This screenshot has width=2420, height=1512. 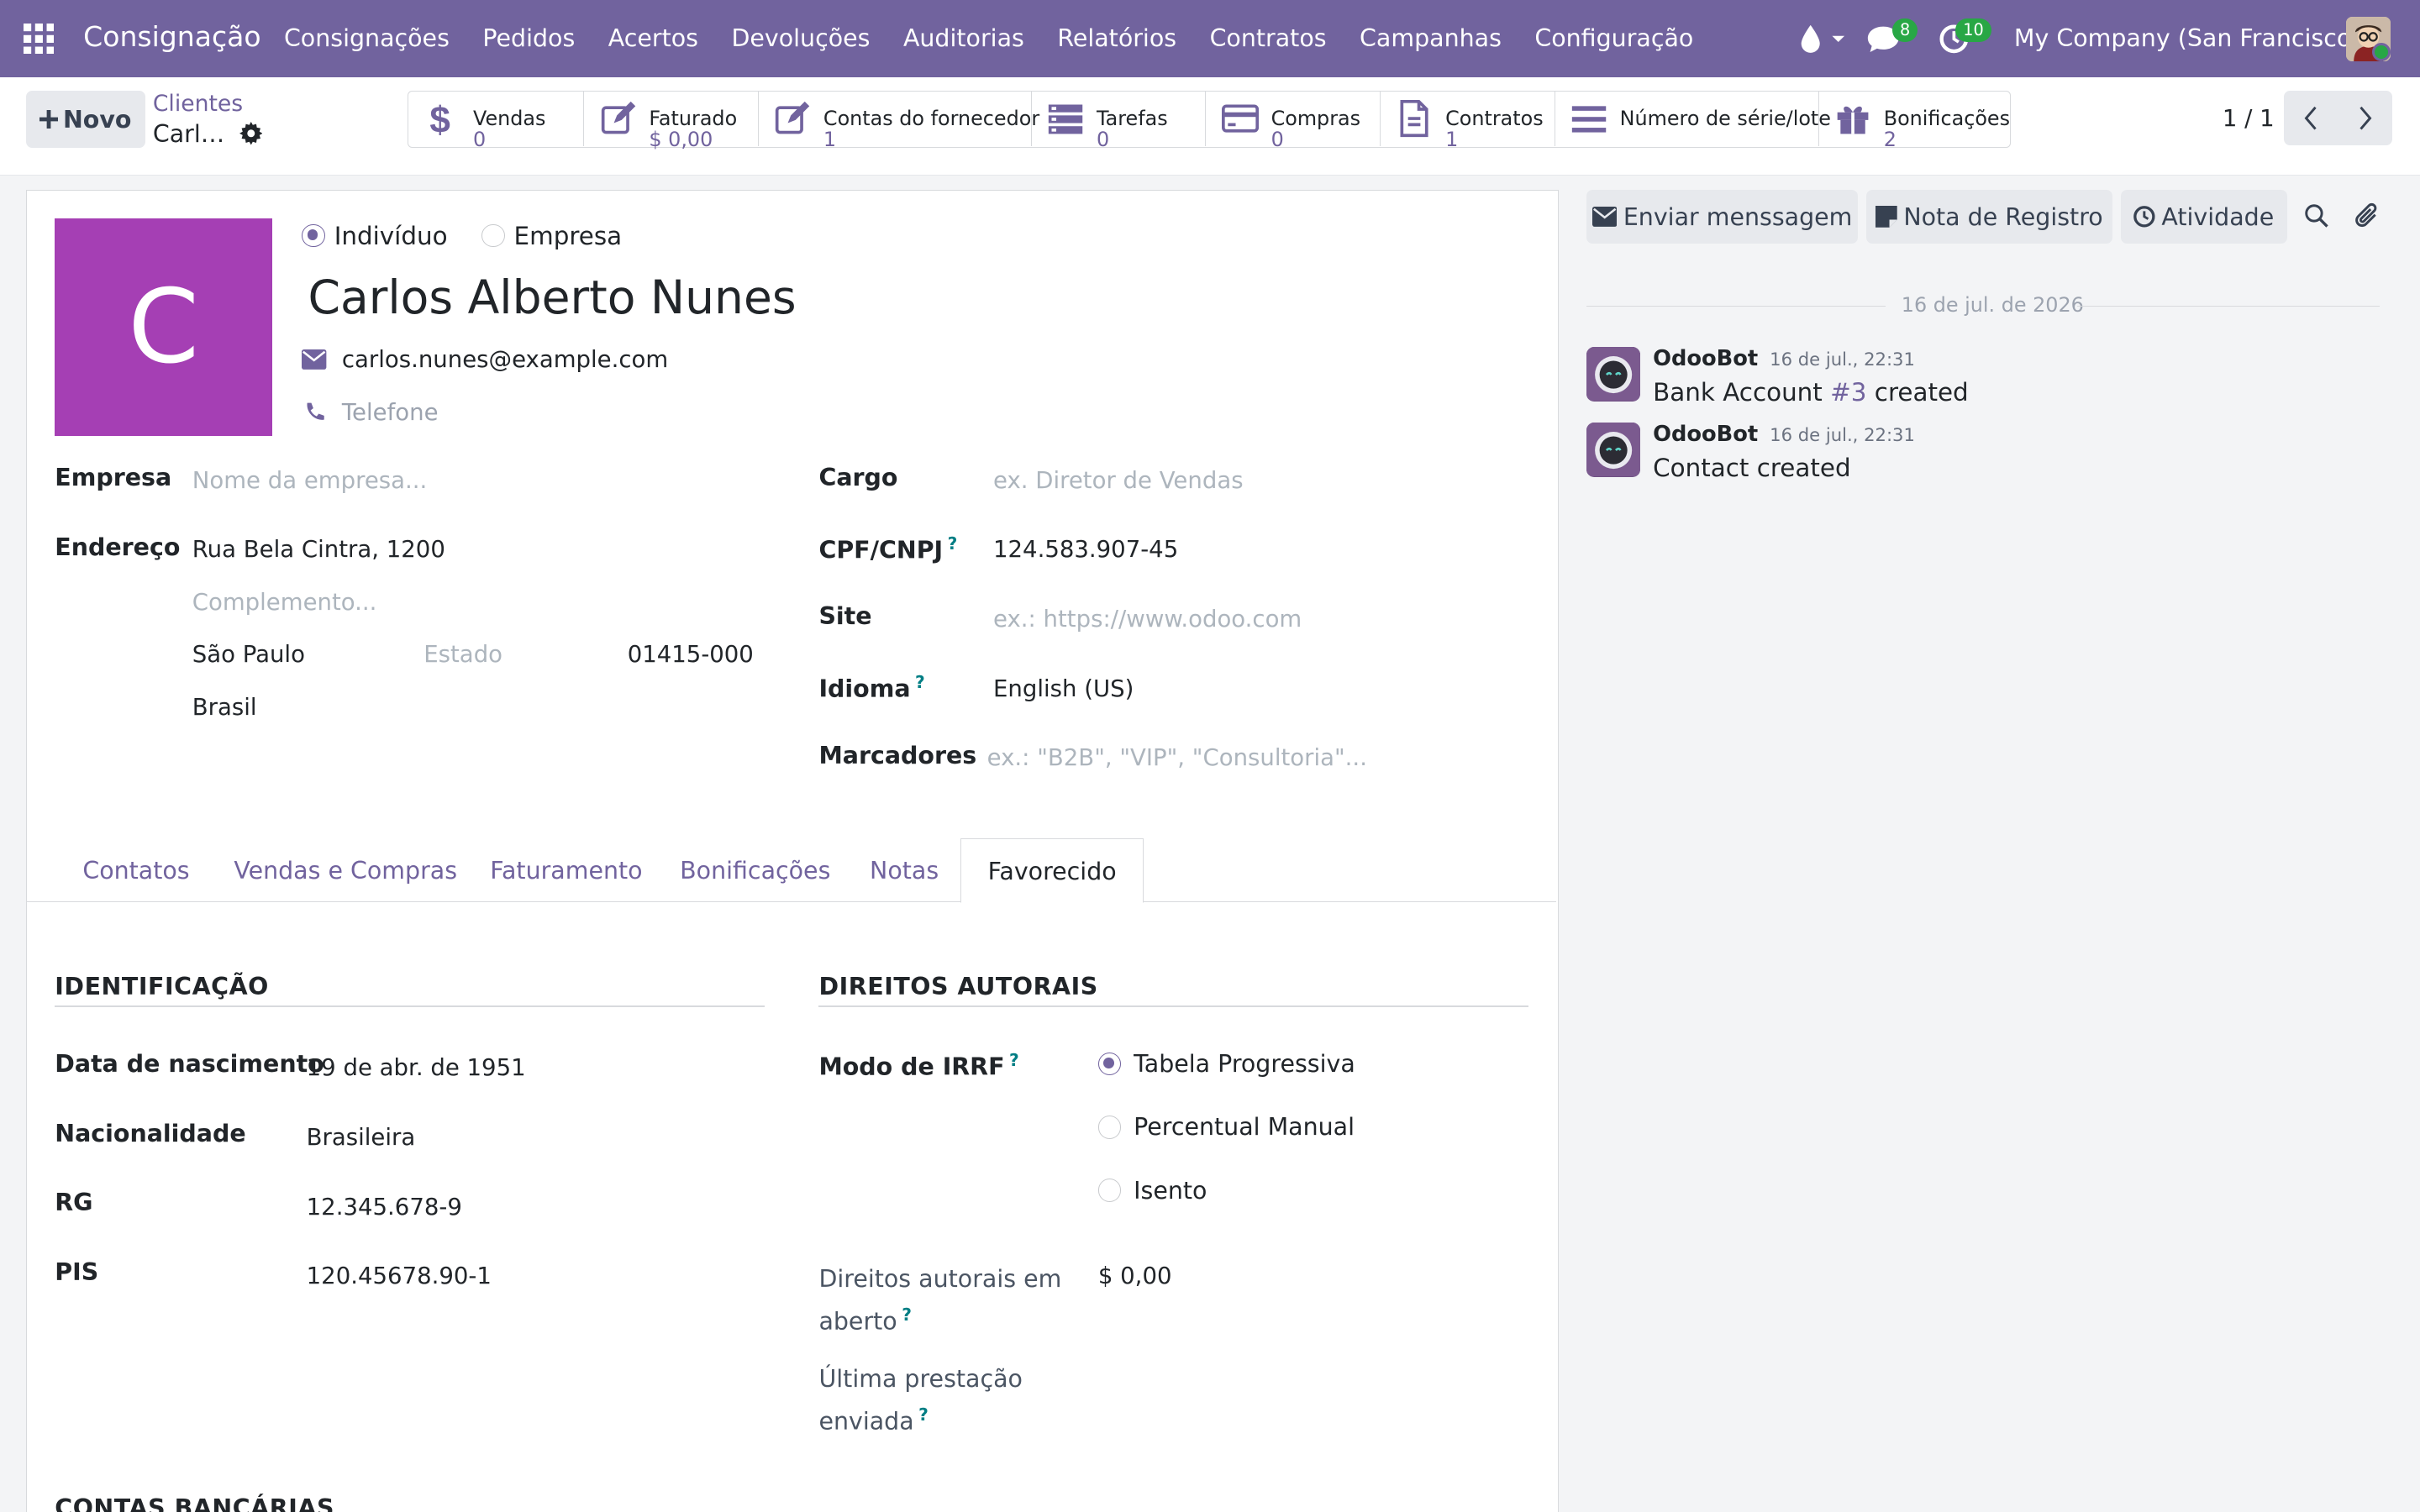 I want to click on search-icon, so click(x=2316, y=215).